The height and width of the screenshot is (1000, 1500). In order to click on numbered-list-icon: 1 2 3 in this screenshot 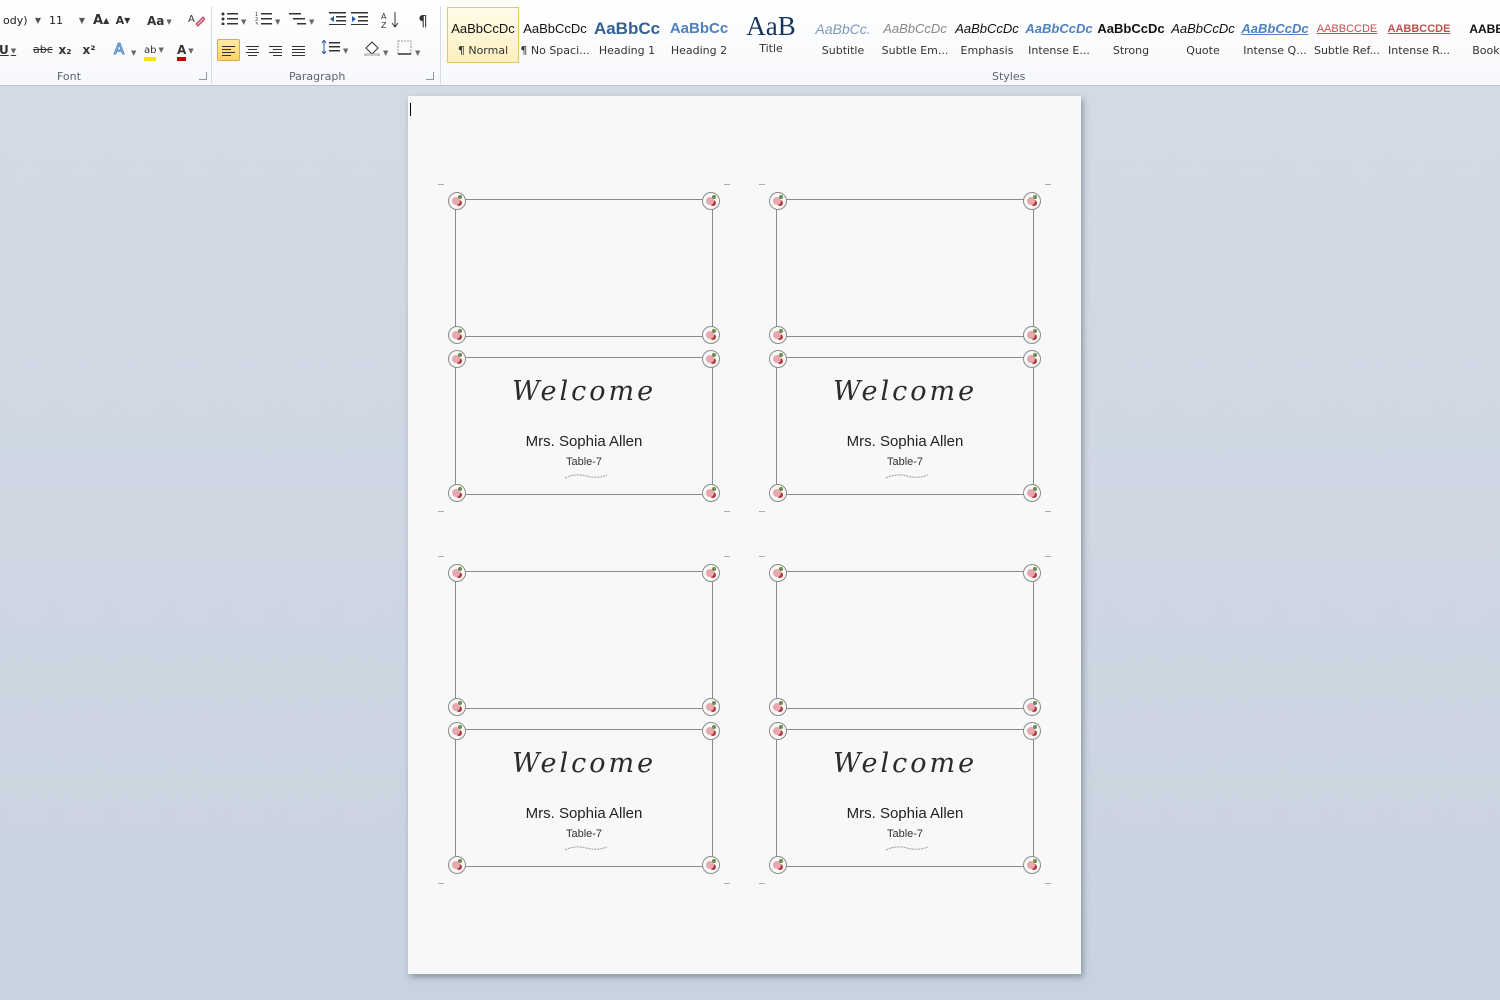, I will do `click(263, 20)`.